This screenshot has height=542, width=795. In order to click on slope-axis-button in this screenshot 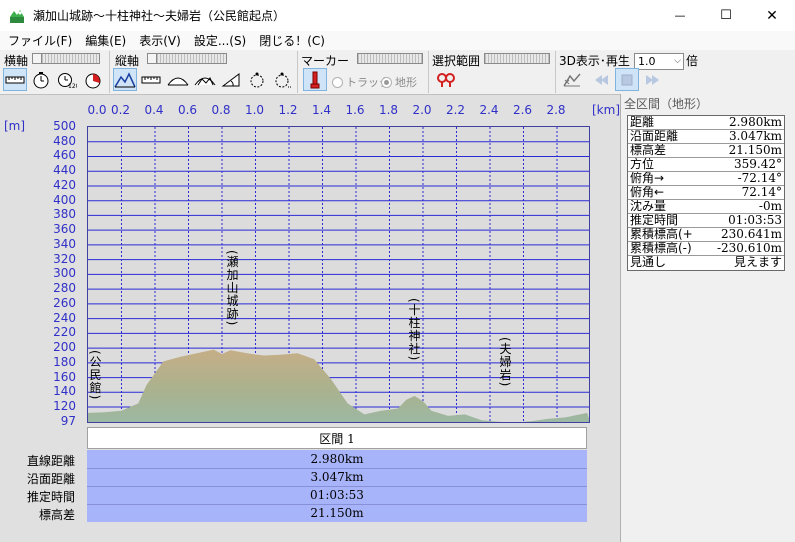, I will do `click(231, 79)`.